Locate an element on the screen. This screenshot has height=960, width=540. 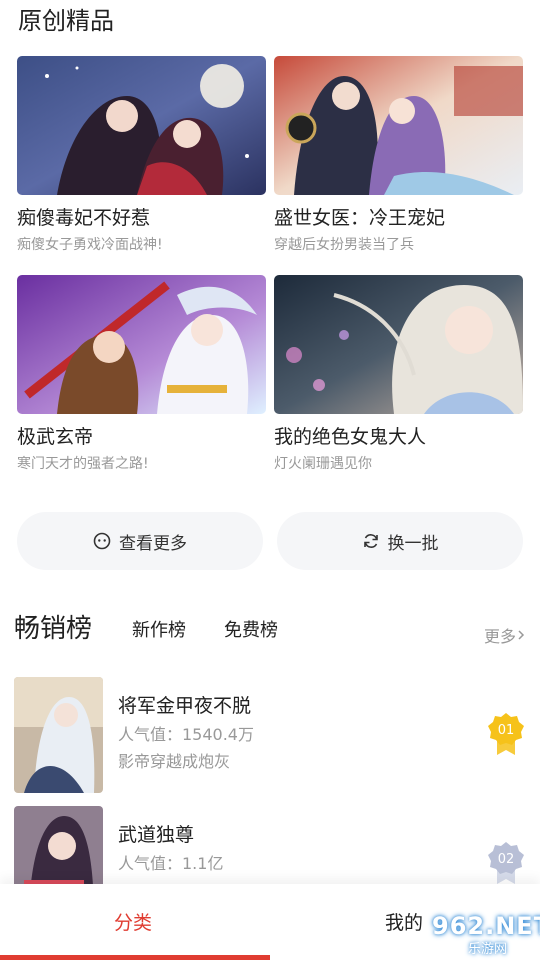
more-link: 更多 is located at coordinates (505, 637).